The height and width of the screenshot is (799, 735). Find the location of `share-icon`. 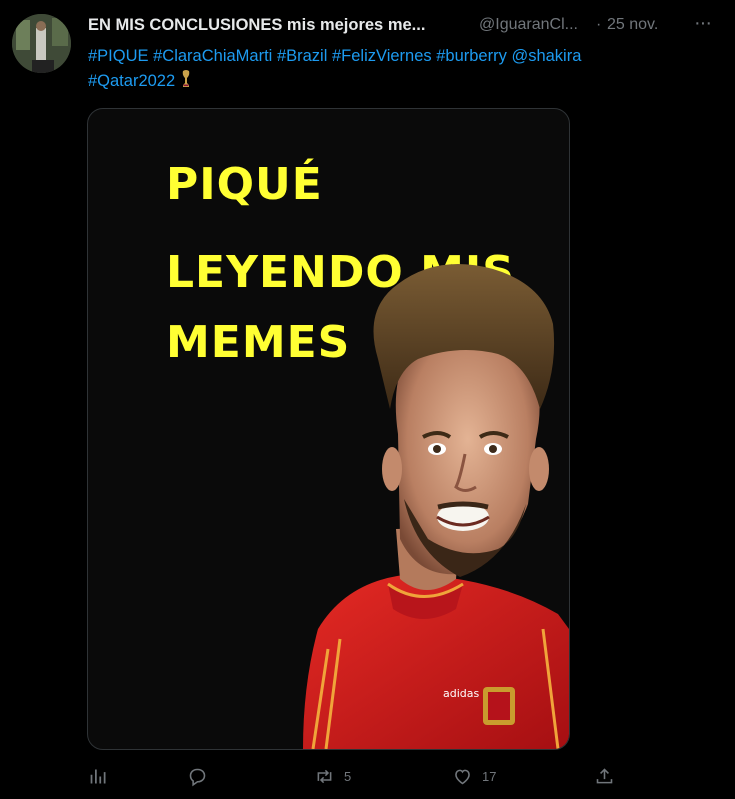

share-icon is located at coordinates (604, 775).